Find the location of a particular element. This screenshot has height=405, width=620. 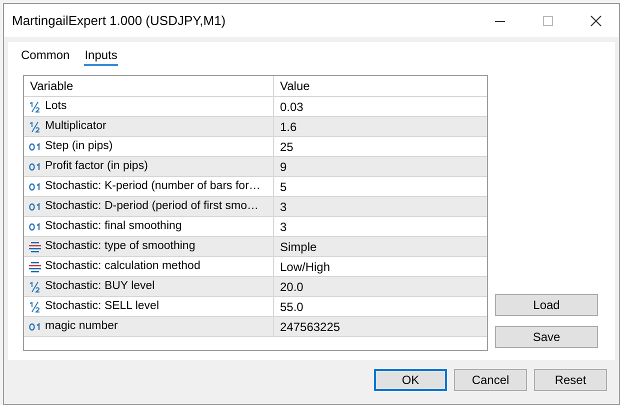

variable-name: Stochastic: BUY level is located at coordinates (100, 286).